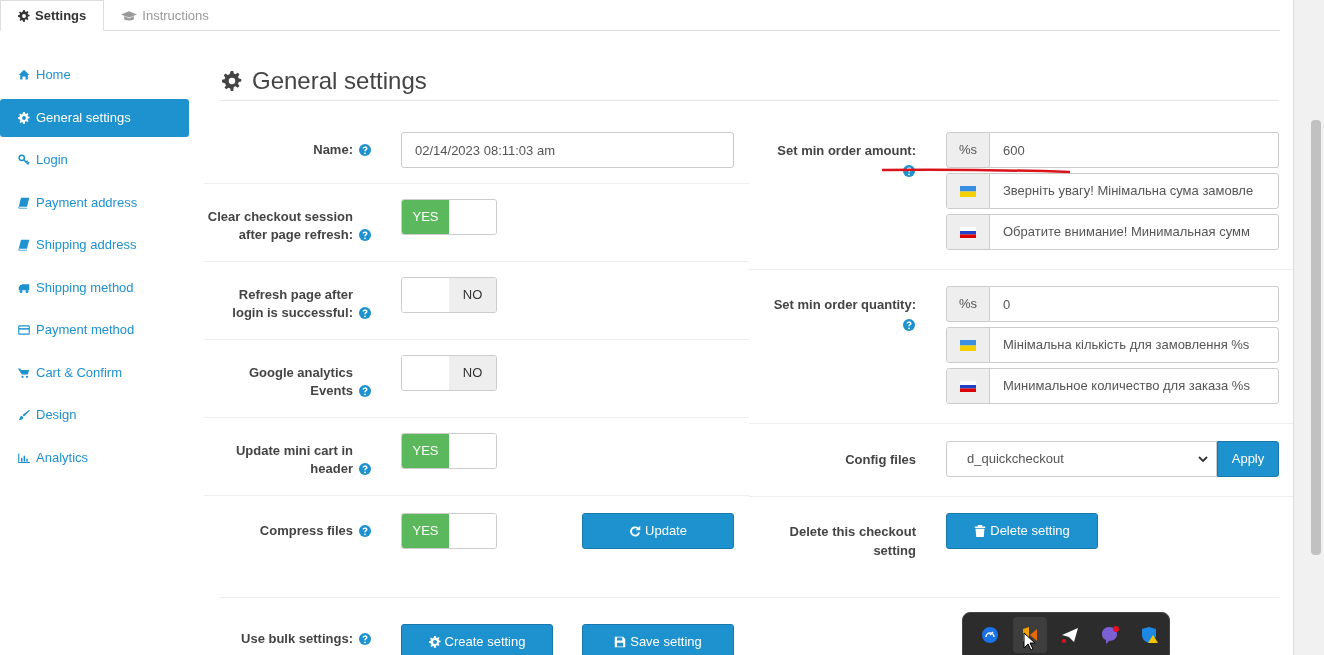 This screenshot has width=1324, height=655. I want to click on text-field: 600, so click(1134, 150).